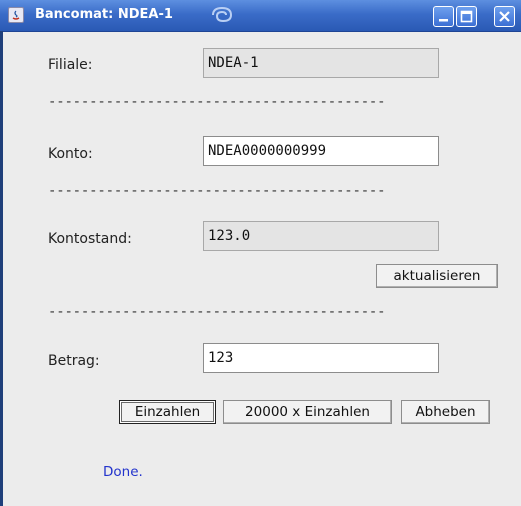 Image resolution: width=521 pixels, height=506 pixels. What do you see at coordinates (260, 16) in the screenshot?
I see `title-bar: Bancomat: NDEA-1` at bounding box center [260, 16].